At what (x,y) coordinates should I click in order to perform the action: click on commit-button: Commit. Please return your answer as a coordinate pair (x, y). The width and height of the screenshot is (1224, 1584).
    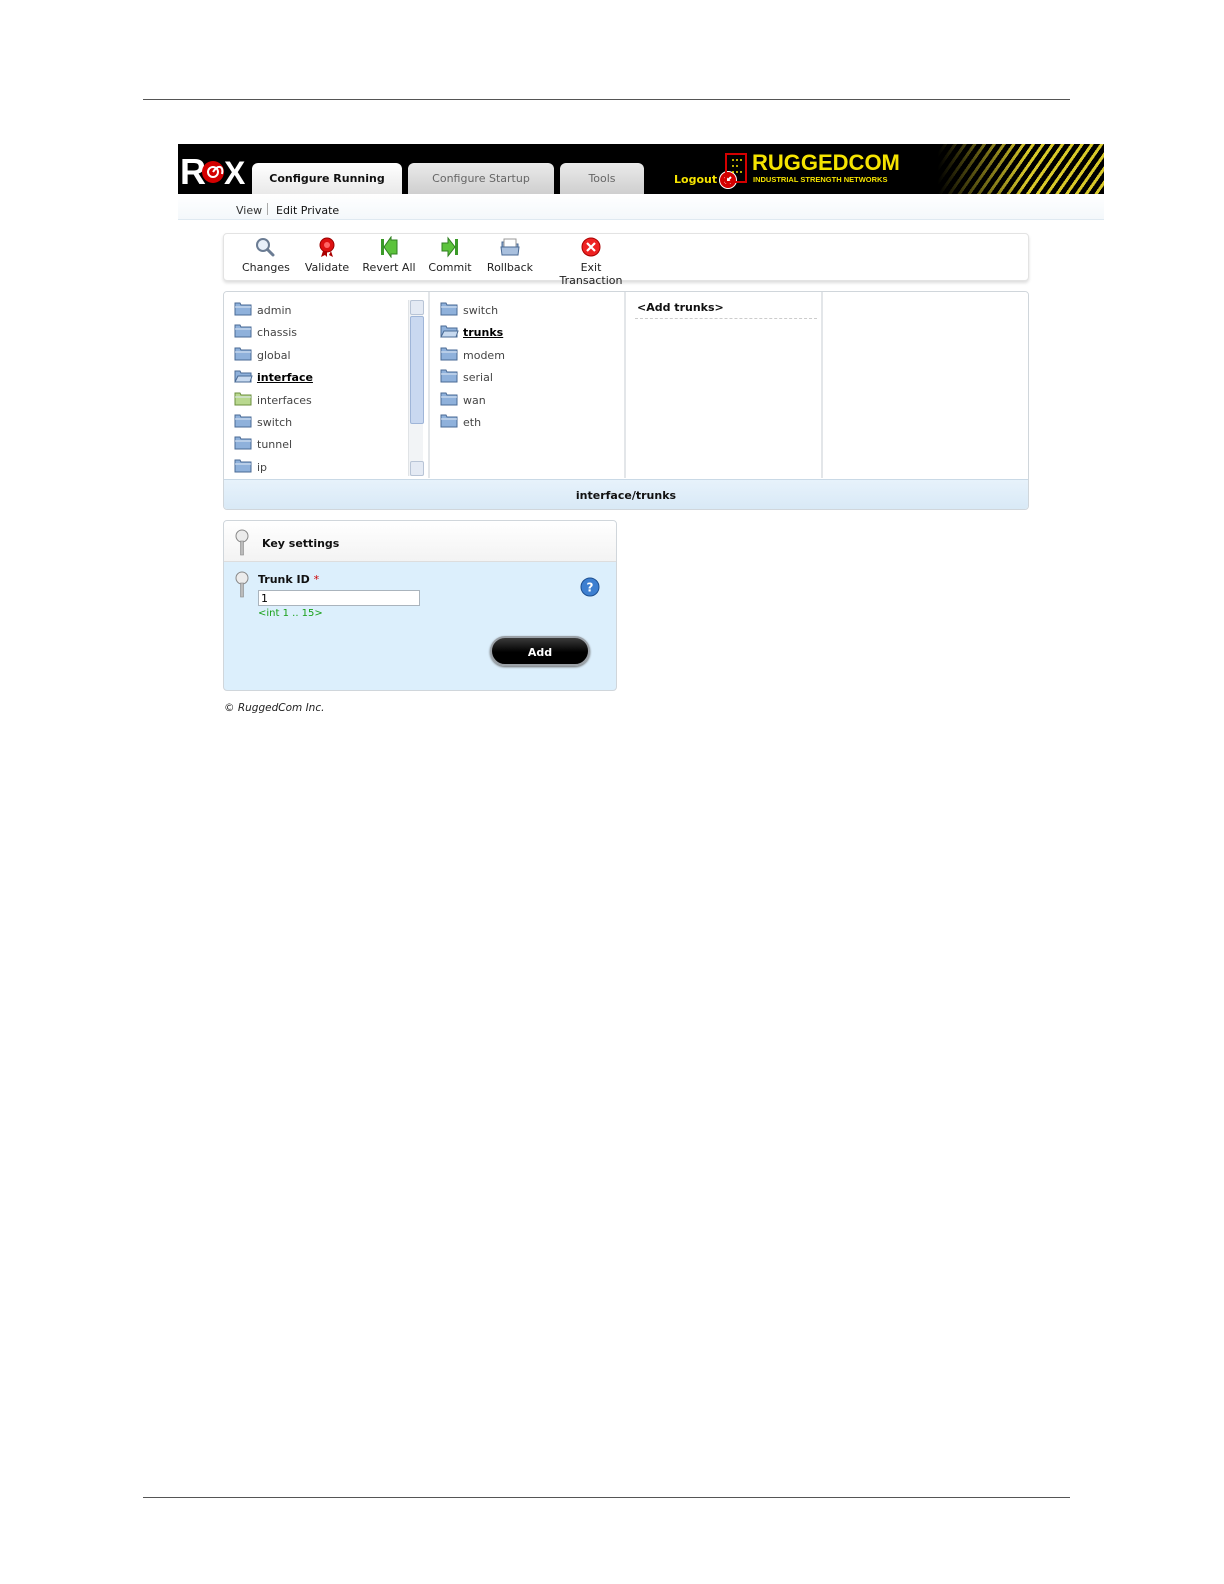
    Looking at the image, I should click on (450, 255).